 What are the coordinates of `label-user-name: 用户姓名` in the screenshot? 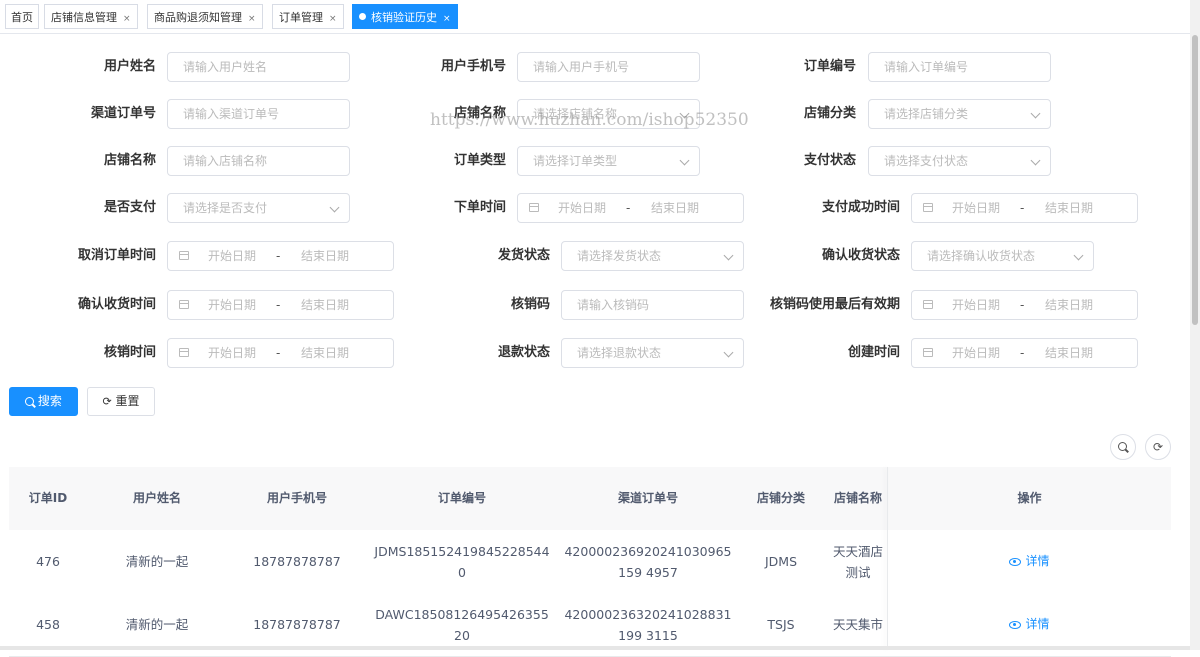 It's located at (129, 66).